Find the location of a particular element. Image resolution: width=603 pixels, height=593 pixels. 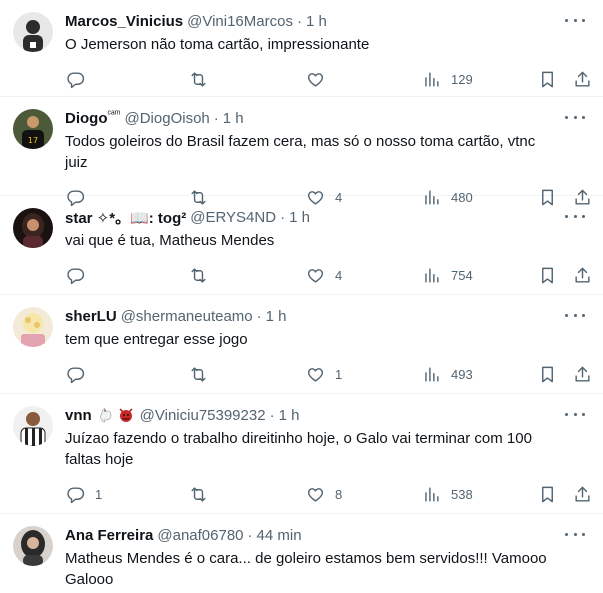

tweet-header: Ana Ferreira @anaf06780 · 44 min is located at coordinates (308, 535).